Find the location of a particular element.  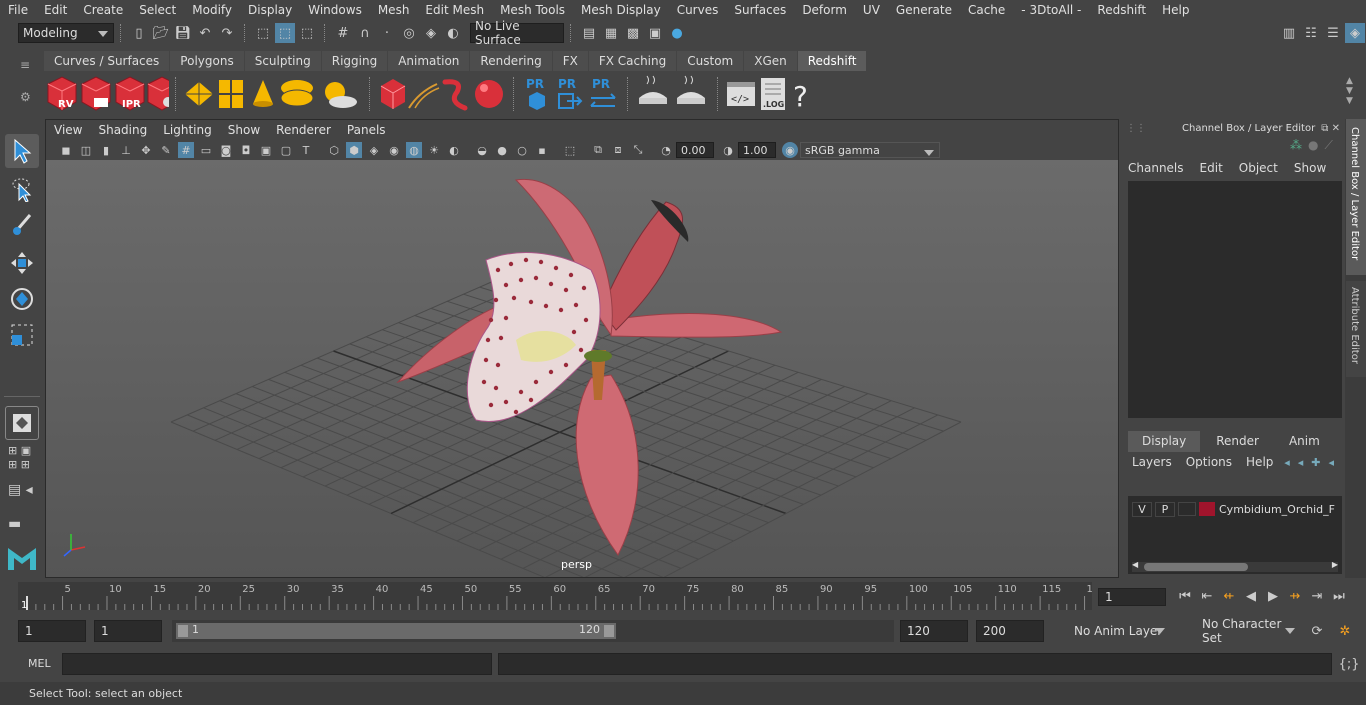

menu-redshift: Redshift is located at coordinates (1121, 10).